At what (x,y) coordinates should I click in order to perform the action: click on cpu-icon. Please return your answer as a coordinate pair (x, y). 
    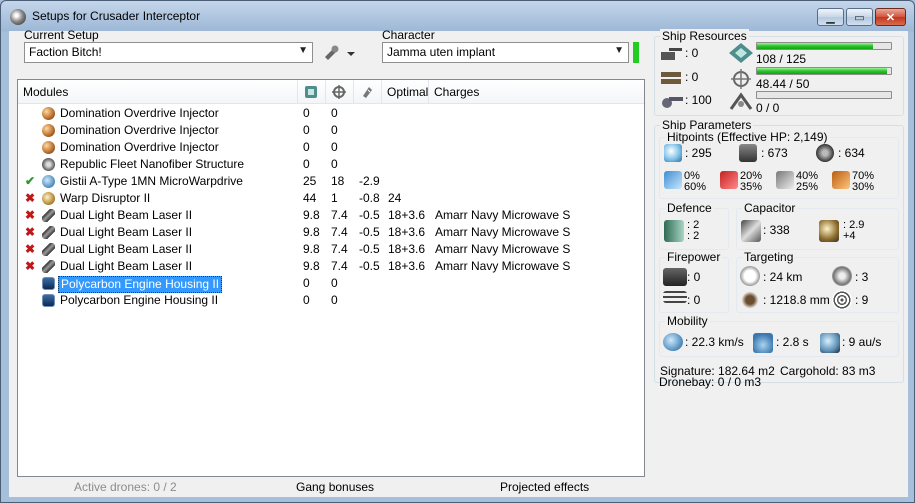
    Looking at the image, I should click on (741, 53).